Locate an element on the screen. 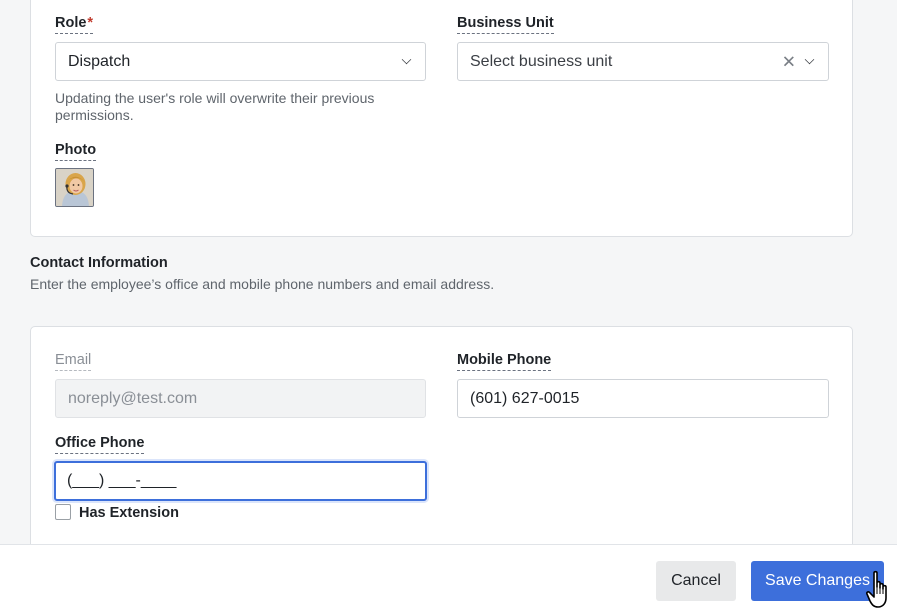  contact-section-title: Contact Information is located at coordinates (99, 263).